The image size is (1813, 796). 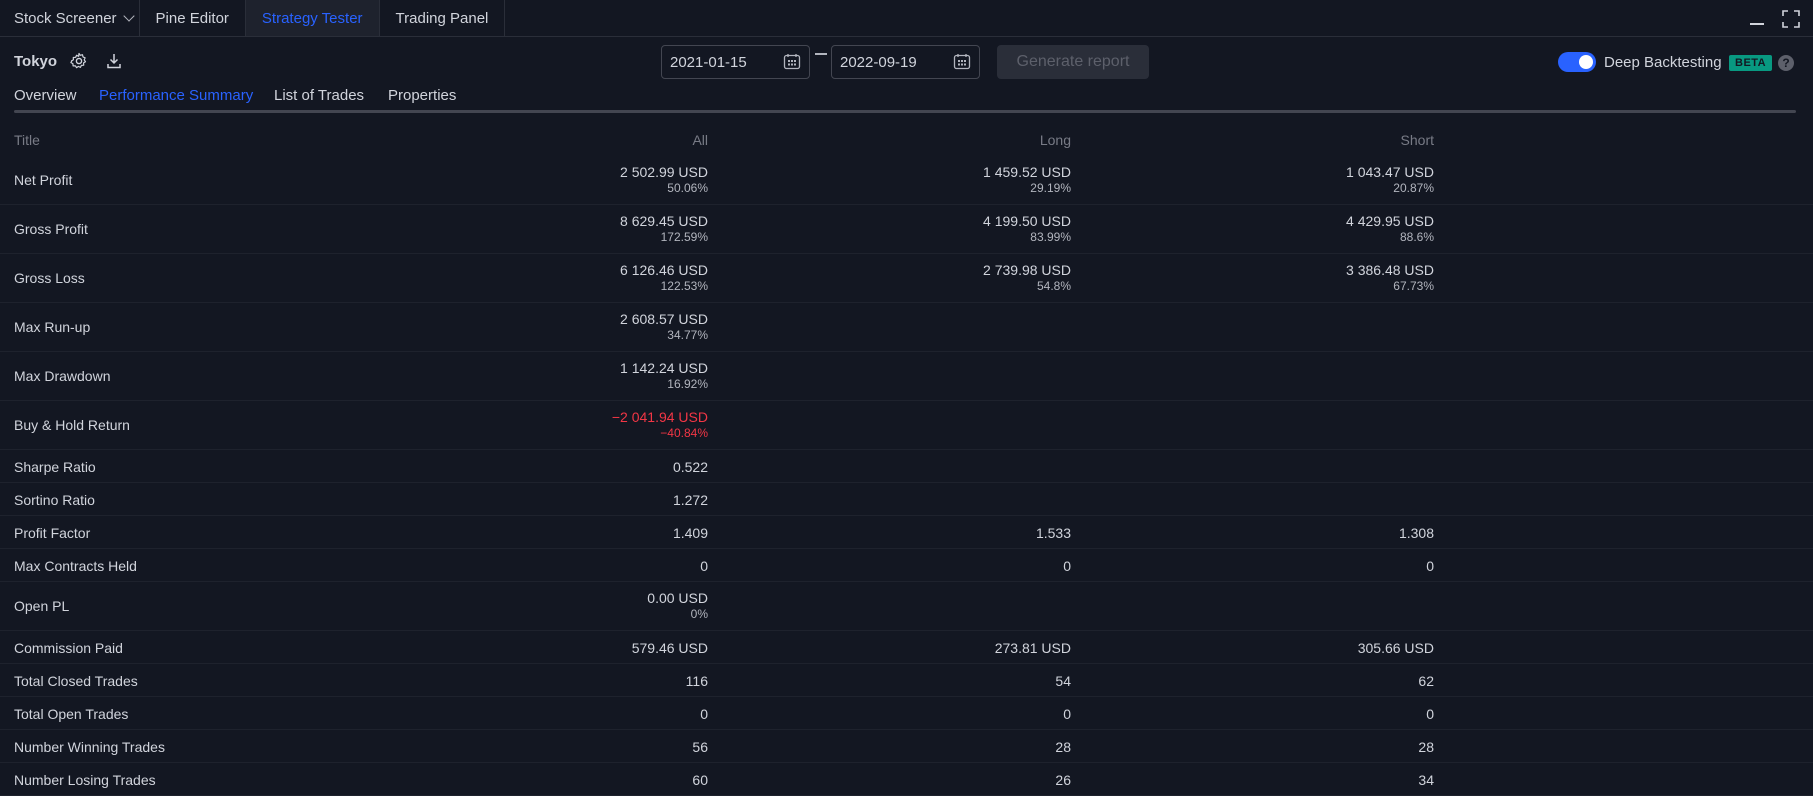 What do you see at coordinates (1413, 286) in the screenshot?
I see `cell-short-percent: 67.73%` at bounding box center [1413, 286].